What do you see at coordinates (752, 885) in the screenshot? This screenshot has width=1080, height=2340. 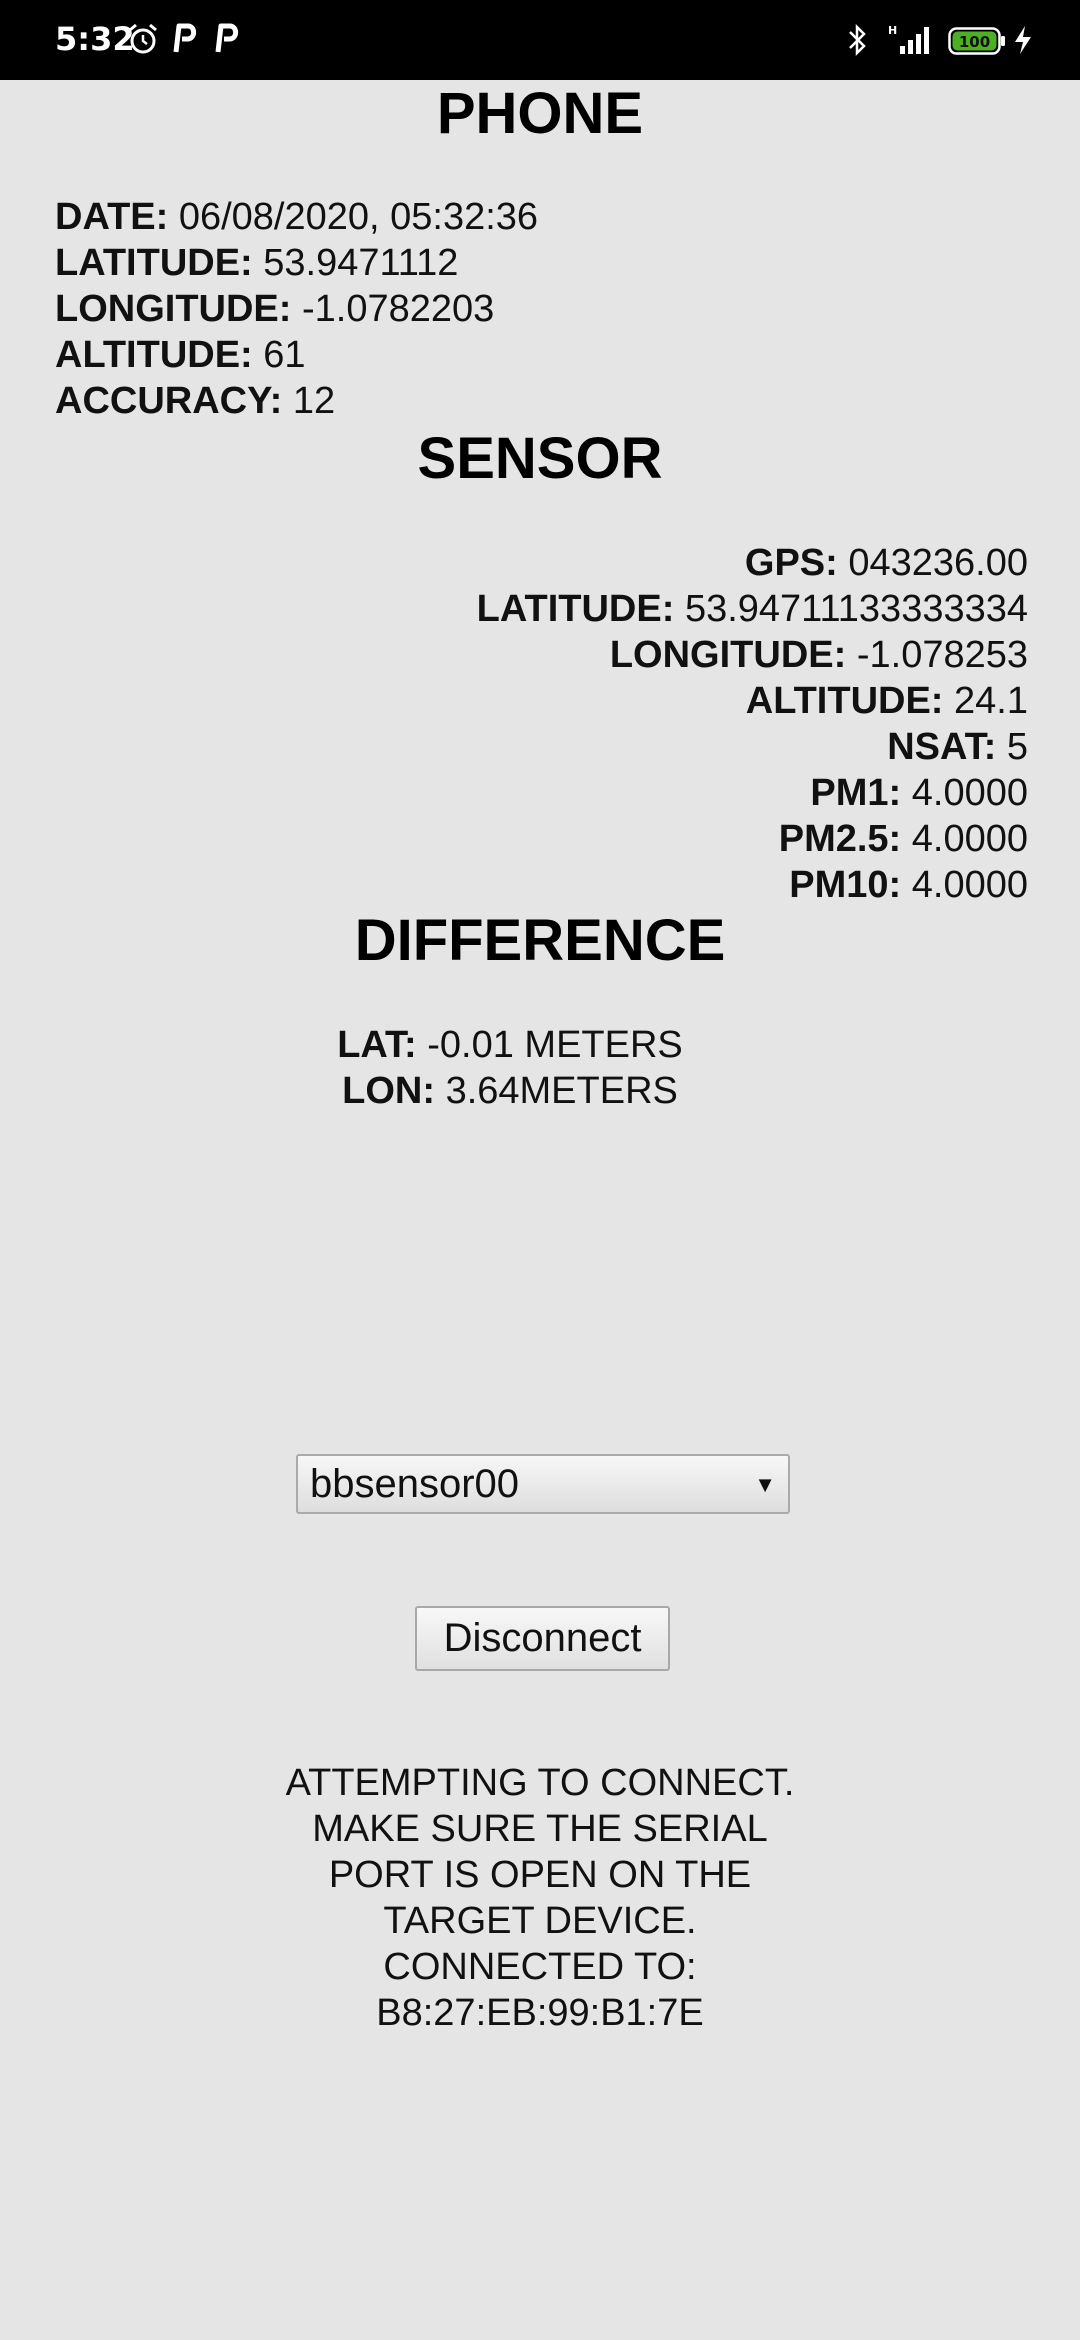 I see `sensor-pm10-row: PM10: 4.0000` at bounding box center [752, 885].